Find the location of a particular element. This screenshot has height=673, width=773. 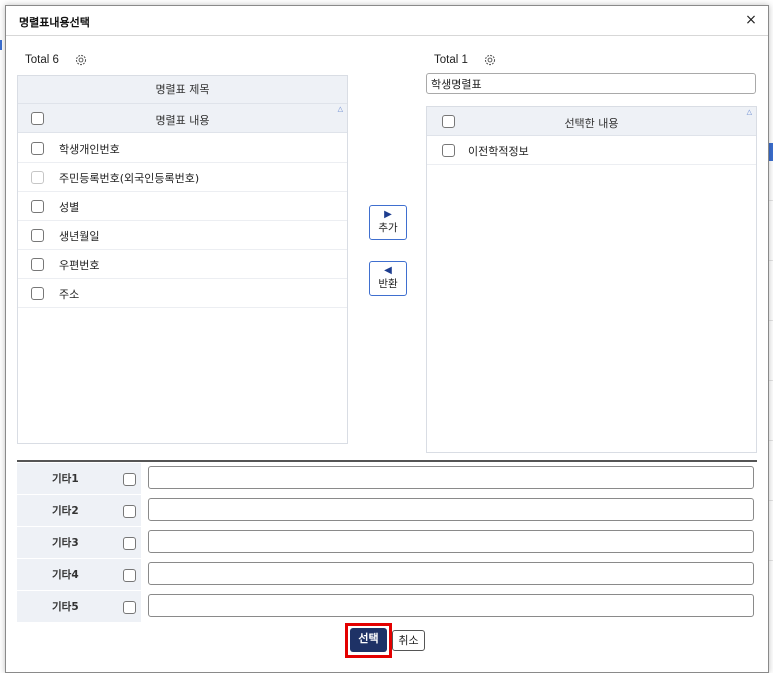

etc-label: 기타4 is located at coordinates (65, 575).